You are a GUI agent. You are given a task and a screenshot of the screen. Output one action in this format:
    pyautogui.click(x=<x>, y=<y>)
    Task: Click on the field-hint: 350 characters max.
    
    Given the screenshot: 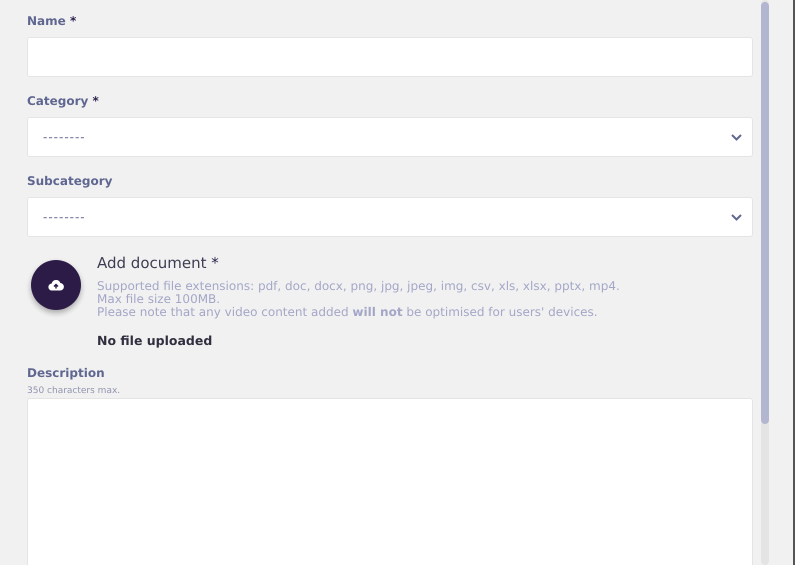 What is the action you would take?
    pyautogui.click(x=74, y=391)
    